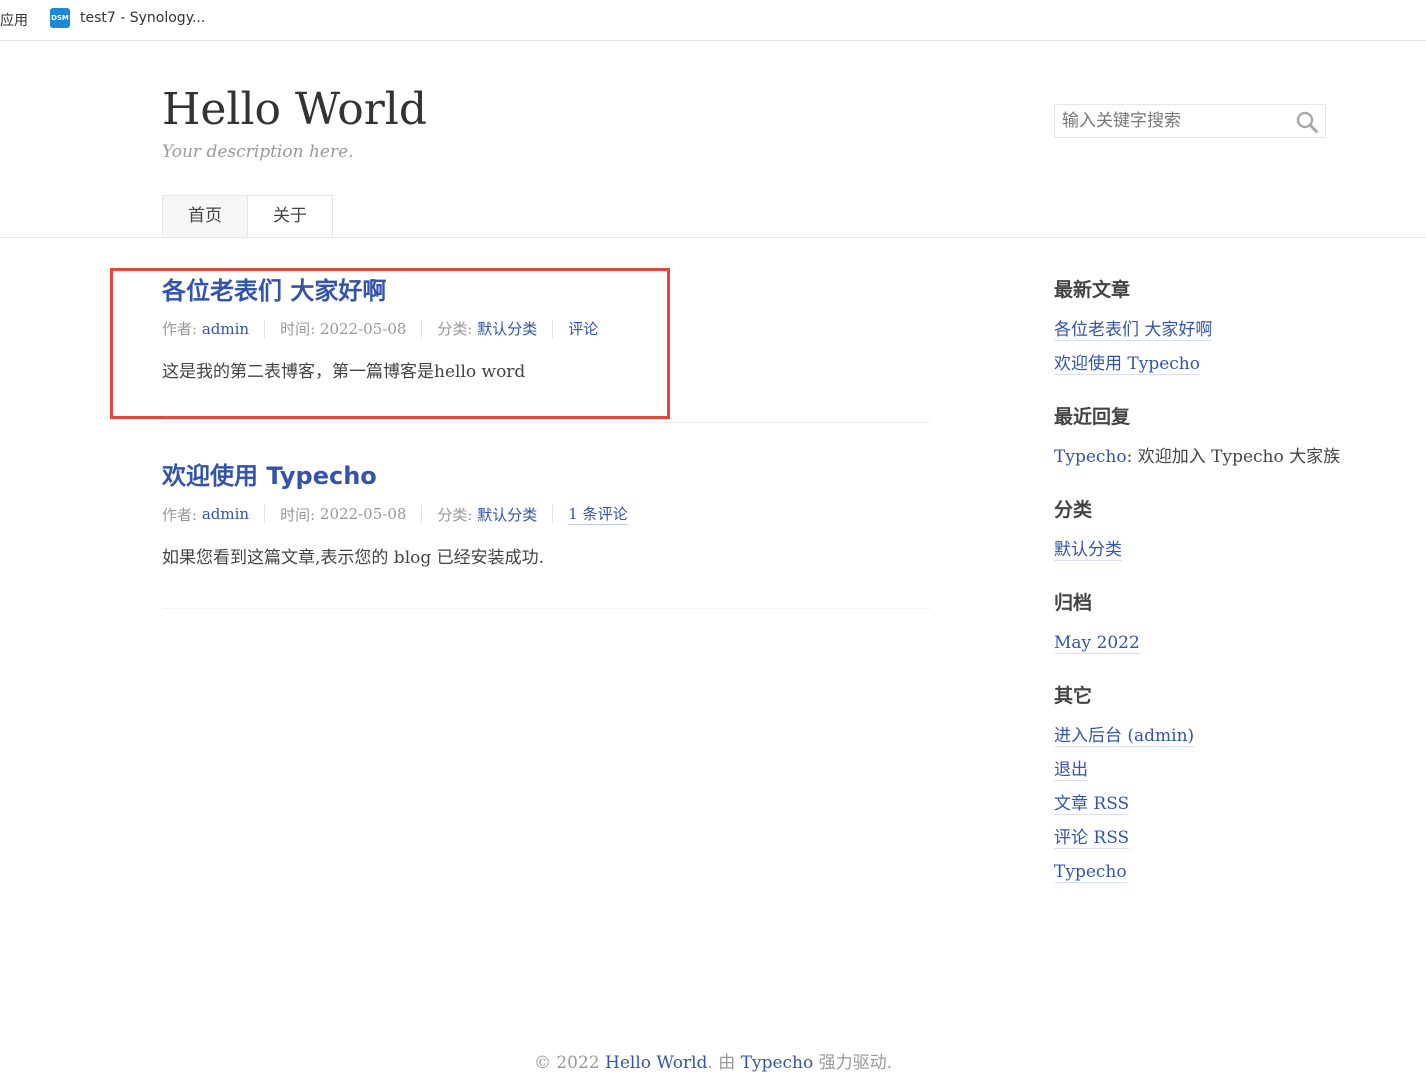  Describe the element at coordinates (546, 291) in the screenshot. I see `post-title-link: 各位老表们 大家好啊` at that location.